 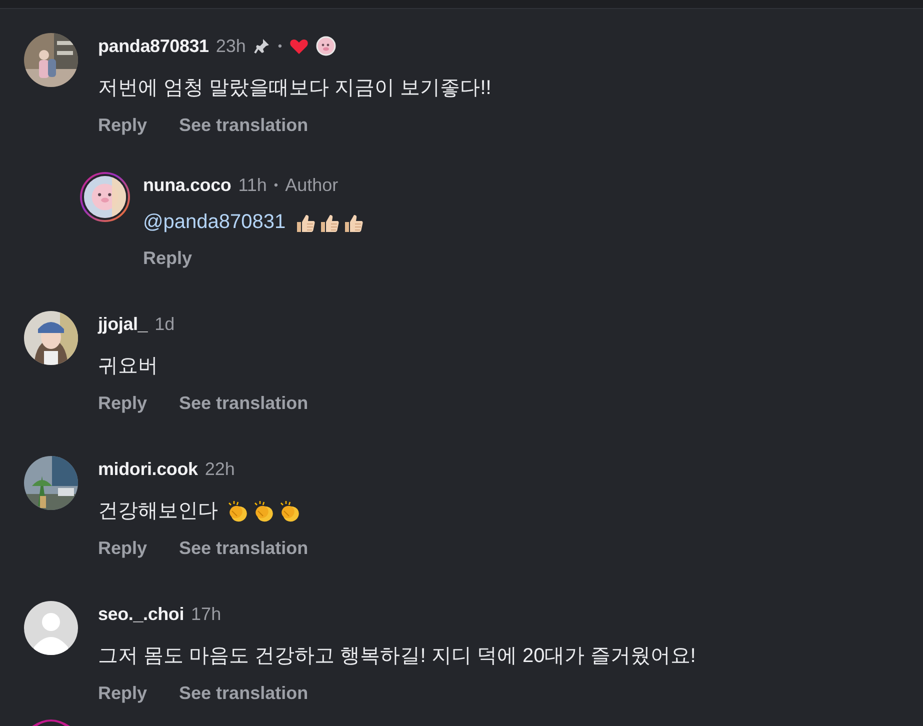 I want to click on comment-text: 건강해보인다, so click(x=158, y=511).